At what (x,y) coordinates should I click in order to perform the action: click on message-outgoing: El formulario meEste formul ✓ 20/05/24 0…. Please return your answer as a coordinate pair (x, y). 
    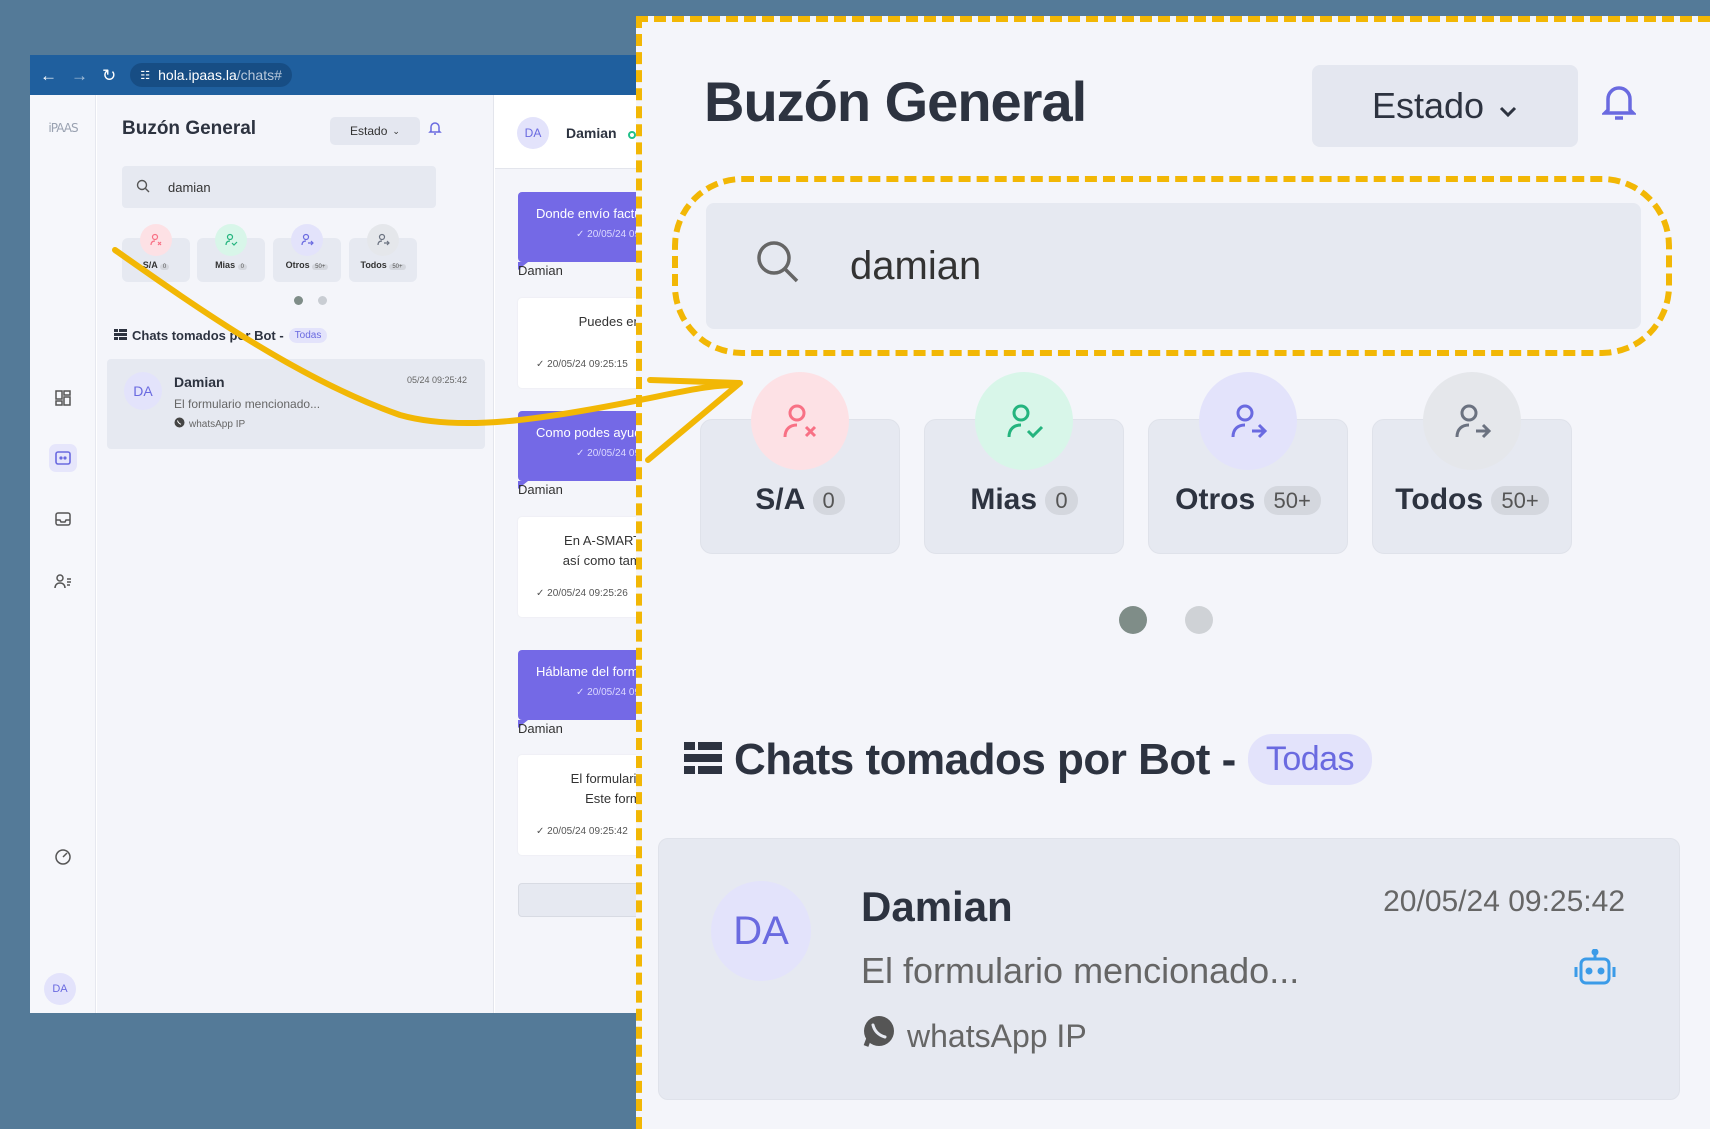
    Looking at the image, I should click on (579, 805).